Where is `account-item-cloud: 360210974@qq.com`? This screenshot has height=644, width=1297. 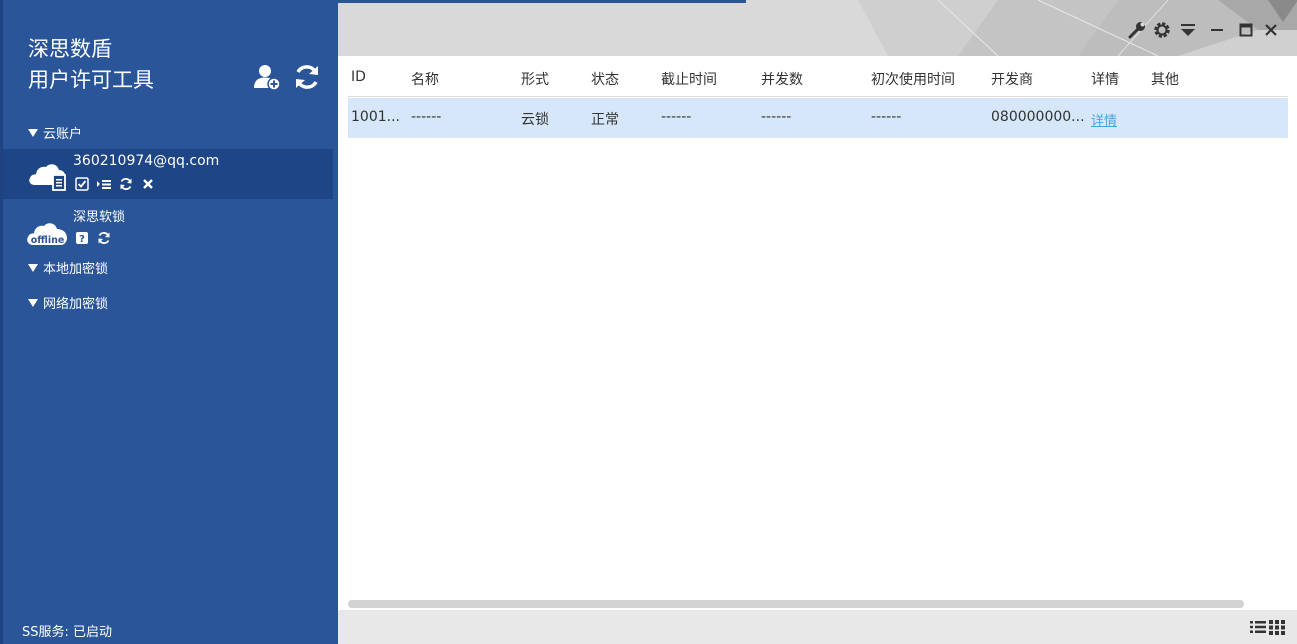
account-item-cloud: 360210974@qq.com is located at coordinates (168, 174).